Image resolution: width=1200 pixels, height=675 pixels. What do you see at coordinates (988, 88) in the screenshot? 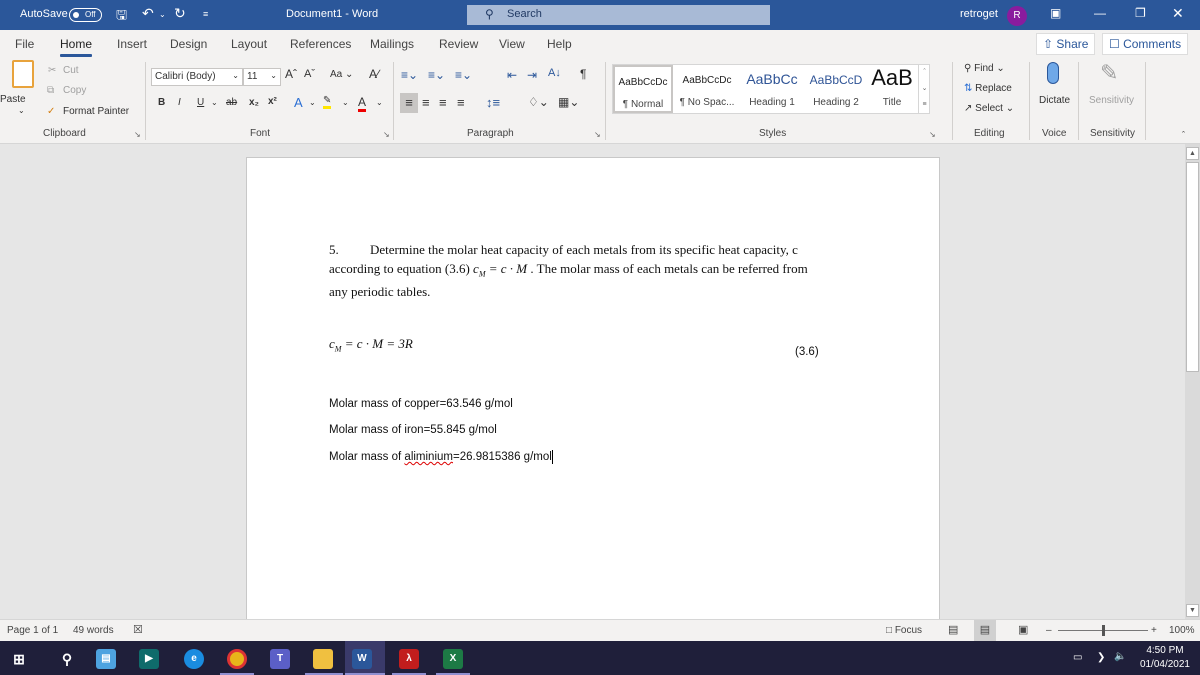
I see `replace-button: ⇅ Replace` at bounding box center [988, 88].